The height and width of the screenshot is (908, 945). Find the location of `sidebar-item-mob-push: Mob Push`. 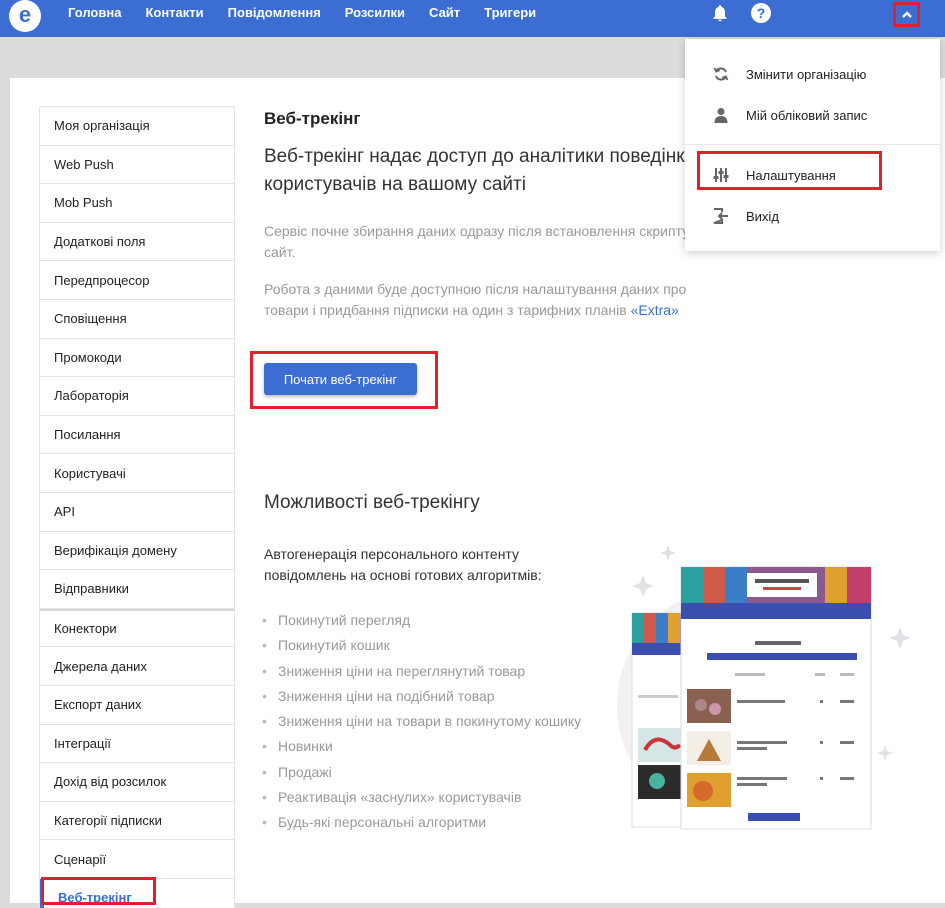

sidebar-item-mob-push: Mob Push is located at coordinates (137, 203).